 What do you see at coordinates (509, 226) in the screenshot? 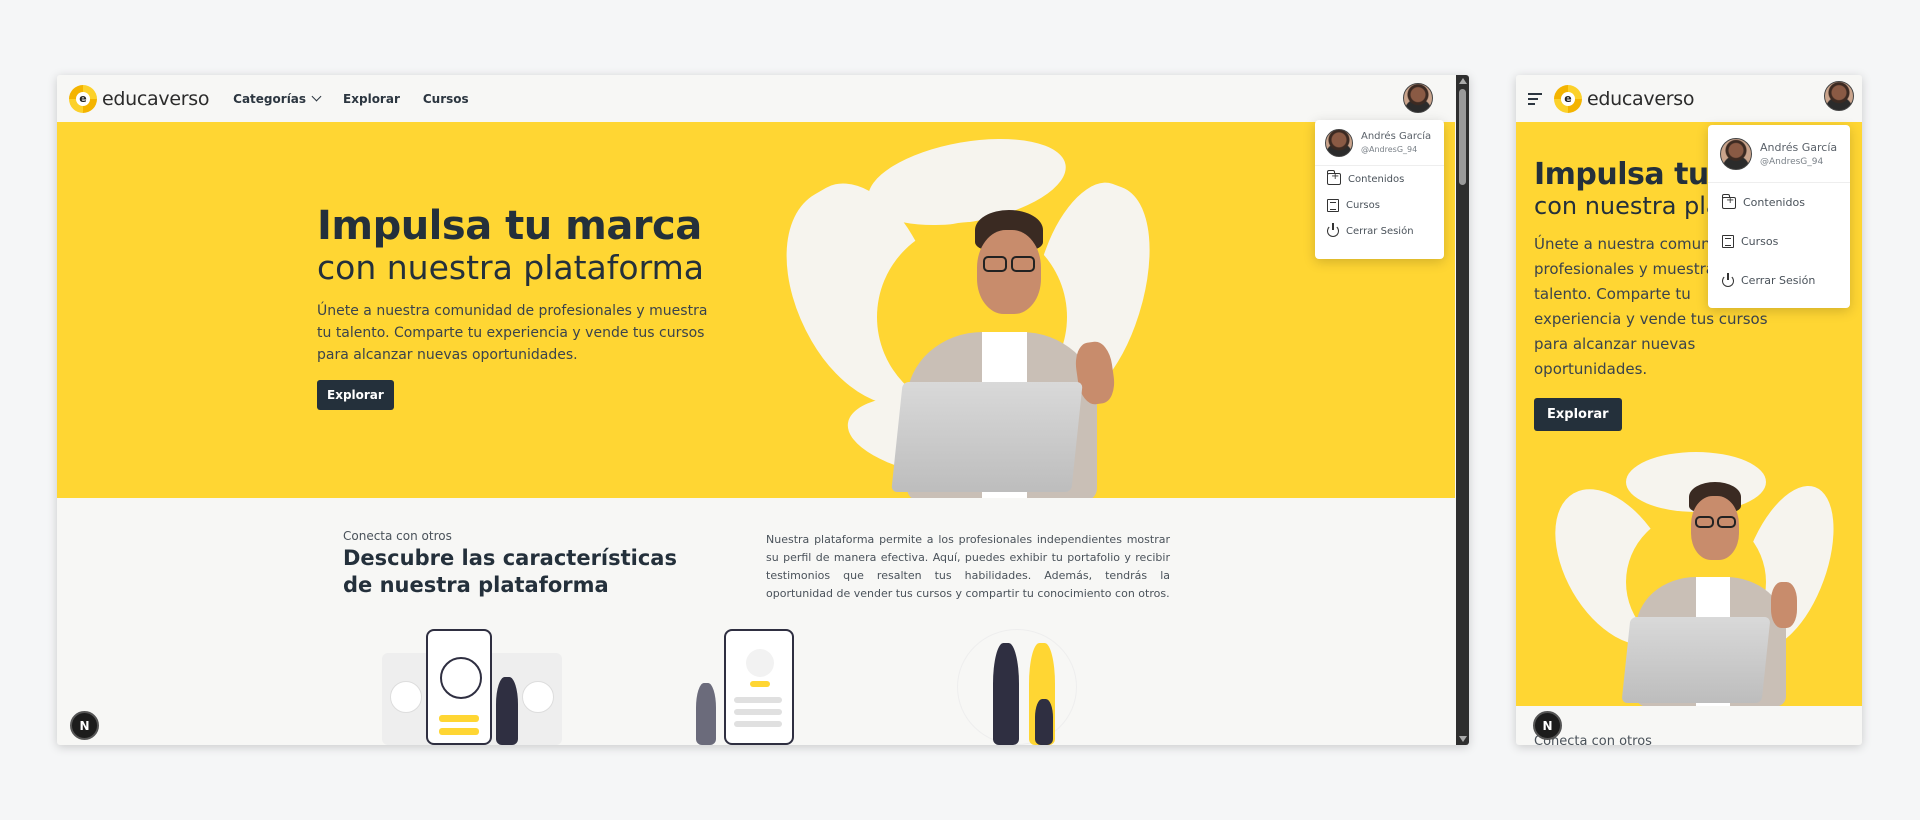
I see `hero-title: Impulsa tu marca` at bounding box center [509, 226].